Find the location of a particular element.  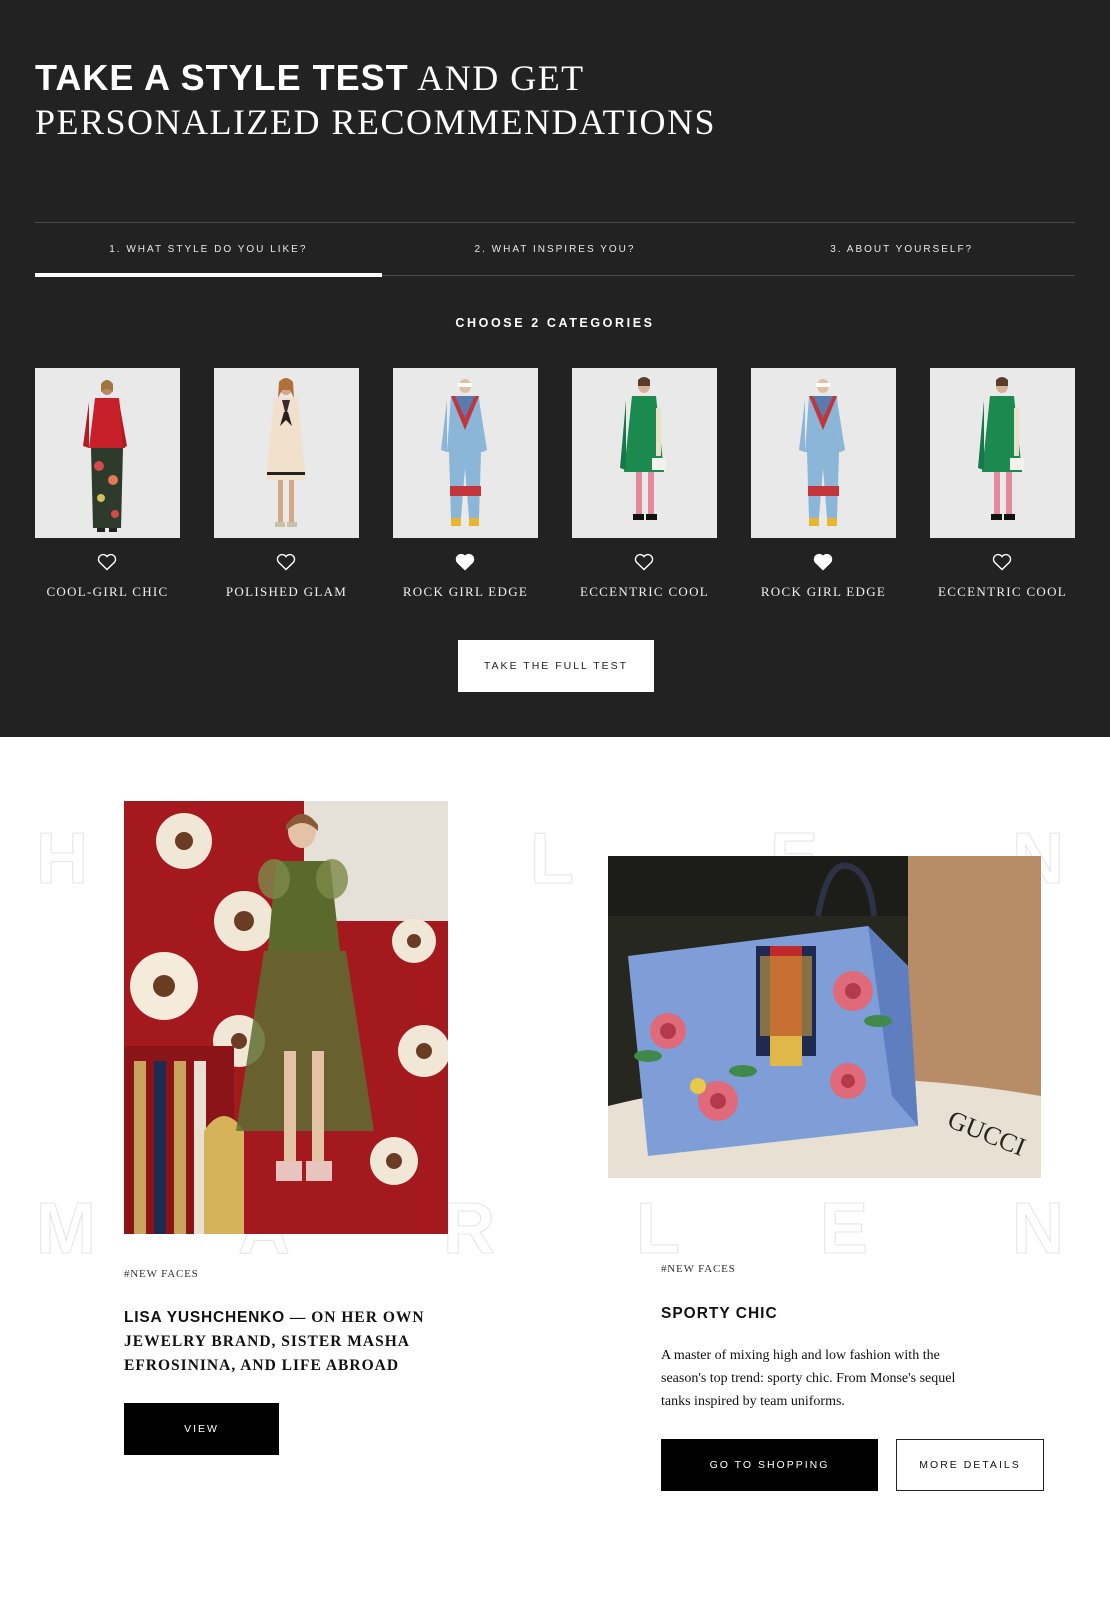

background-letter: M is located at coordinates (66, 1229).